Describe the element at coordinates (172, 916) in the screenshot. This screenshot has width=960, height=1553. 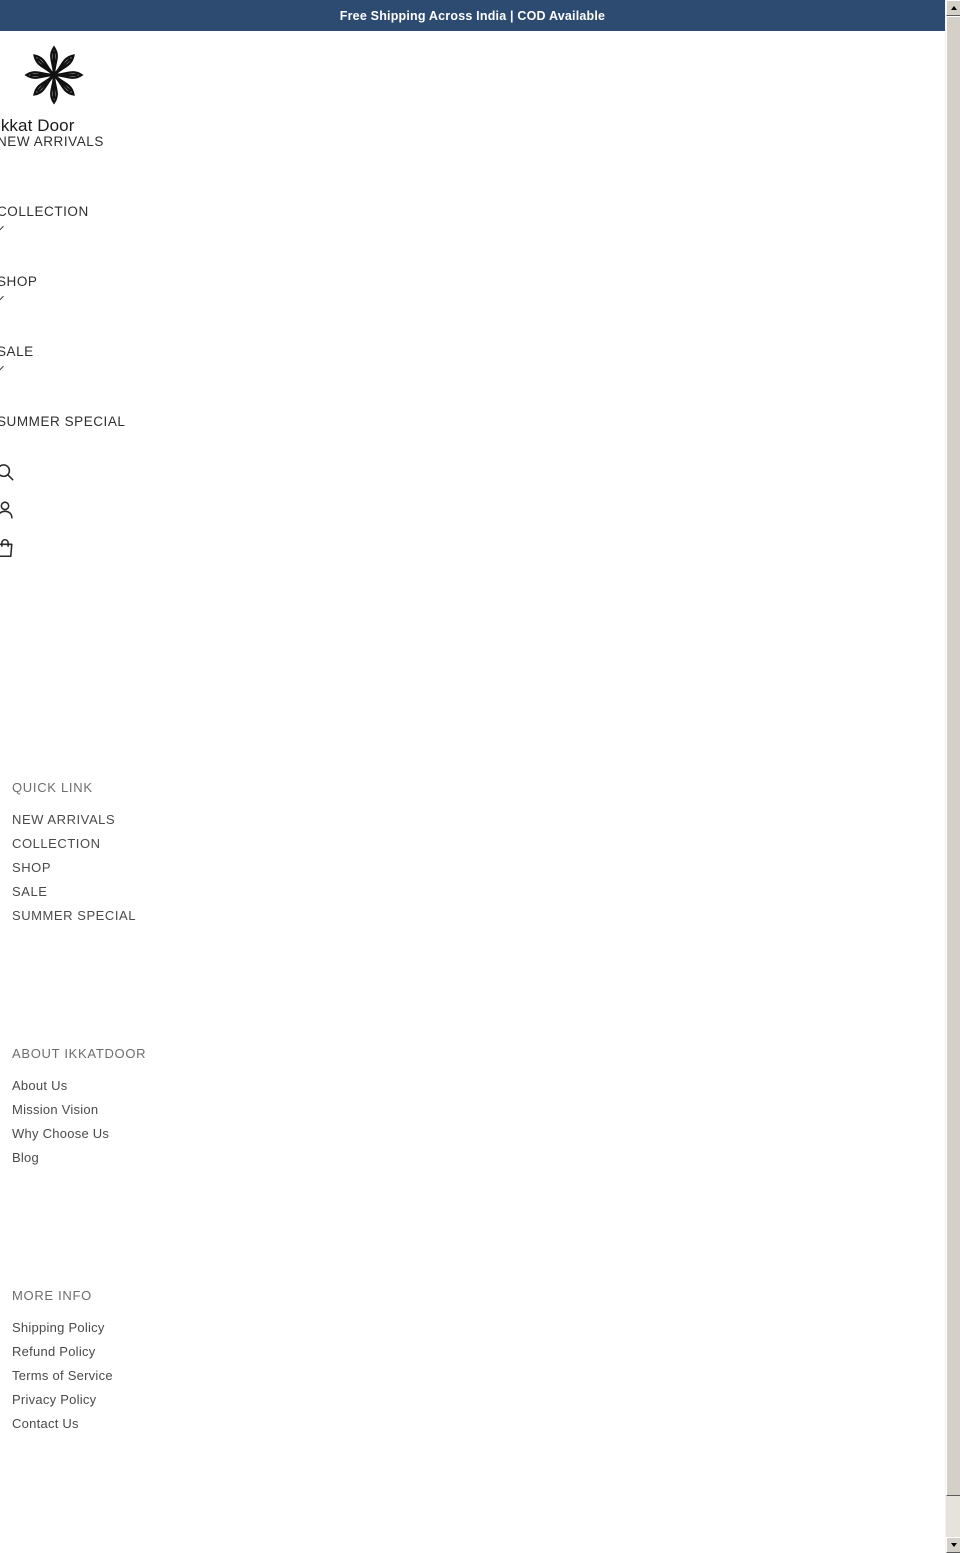
I see `footer-link-summer-special: SUMMER SPECIAL` at that location.